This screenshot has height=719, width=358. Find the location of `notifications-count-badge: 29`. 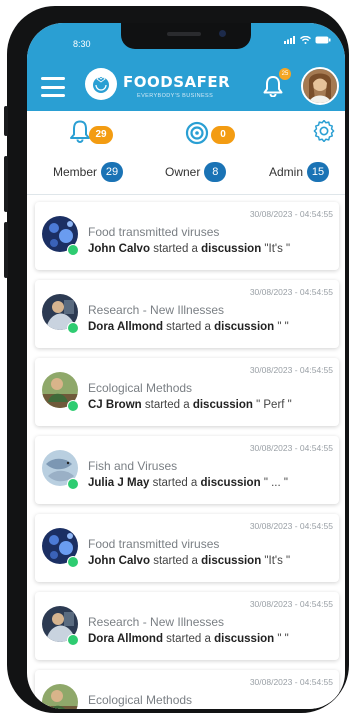

notifications-count-badge: 29 is located at coordinates (101, 135).